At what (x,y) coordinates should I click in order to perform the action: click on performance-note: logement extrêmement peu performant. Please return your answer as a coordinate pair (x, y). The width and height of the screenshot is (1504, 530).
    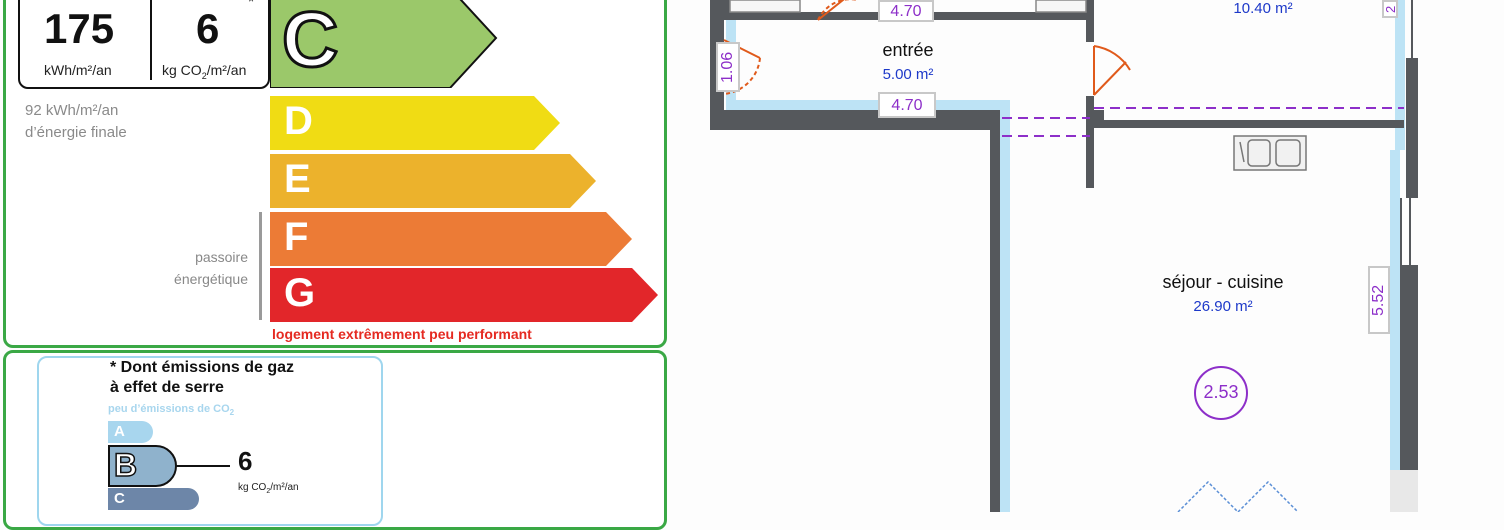
    Looking at the image, I should click on (402, 334).